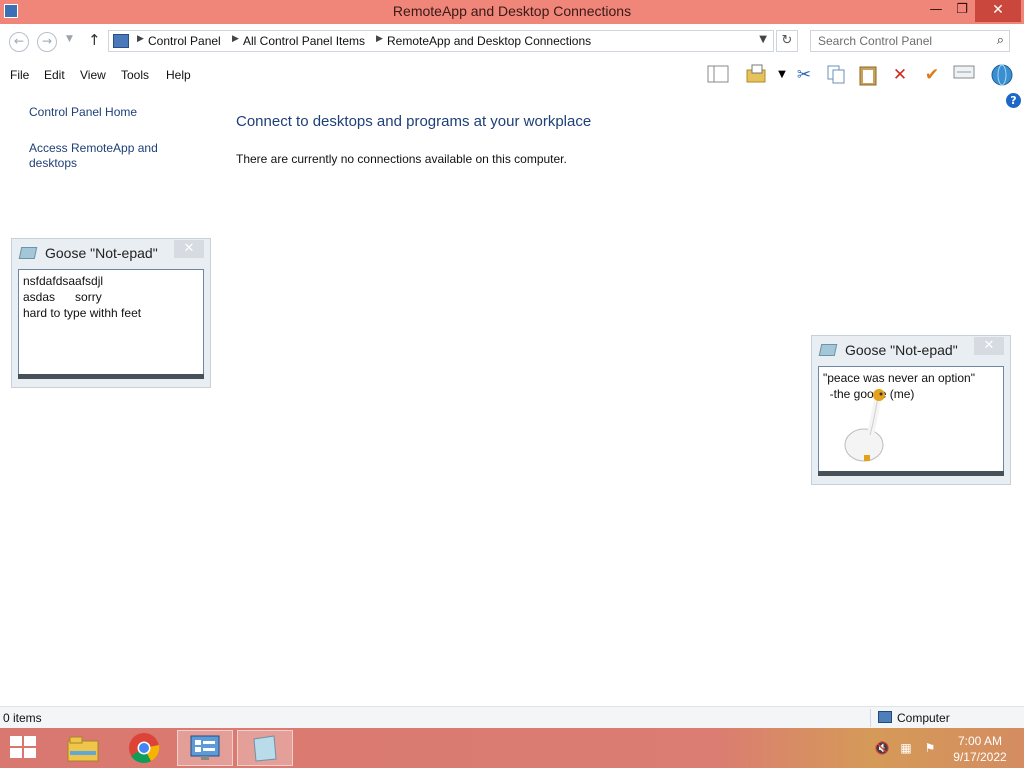 The width and height of the screenshot is (1024, 768). Describe the element at coordinates (998, 11) in the screenshot. I see `close-button: ✕` at that location.